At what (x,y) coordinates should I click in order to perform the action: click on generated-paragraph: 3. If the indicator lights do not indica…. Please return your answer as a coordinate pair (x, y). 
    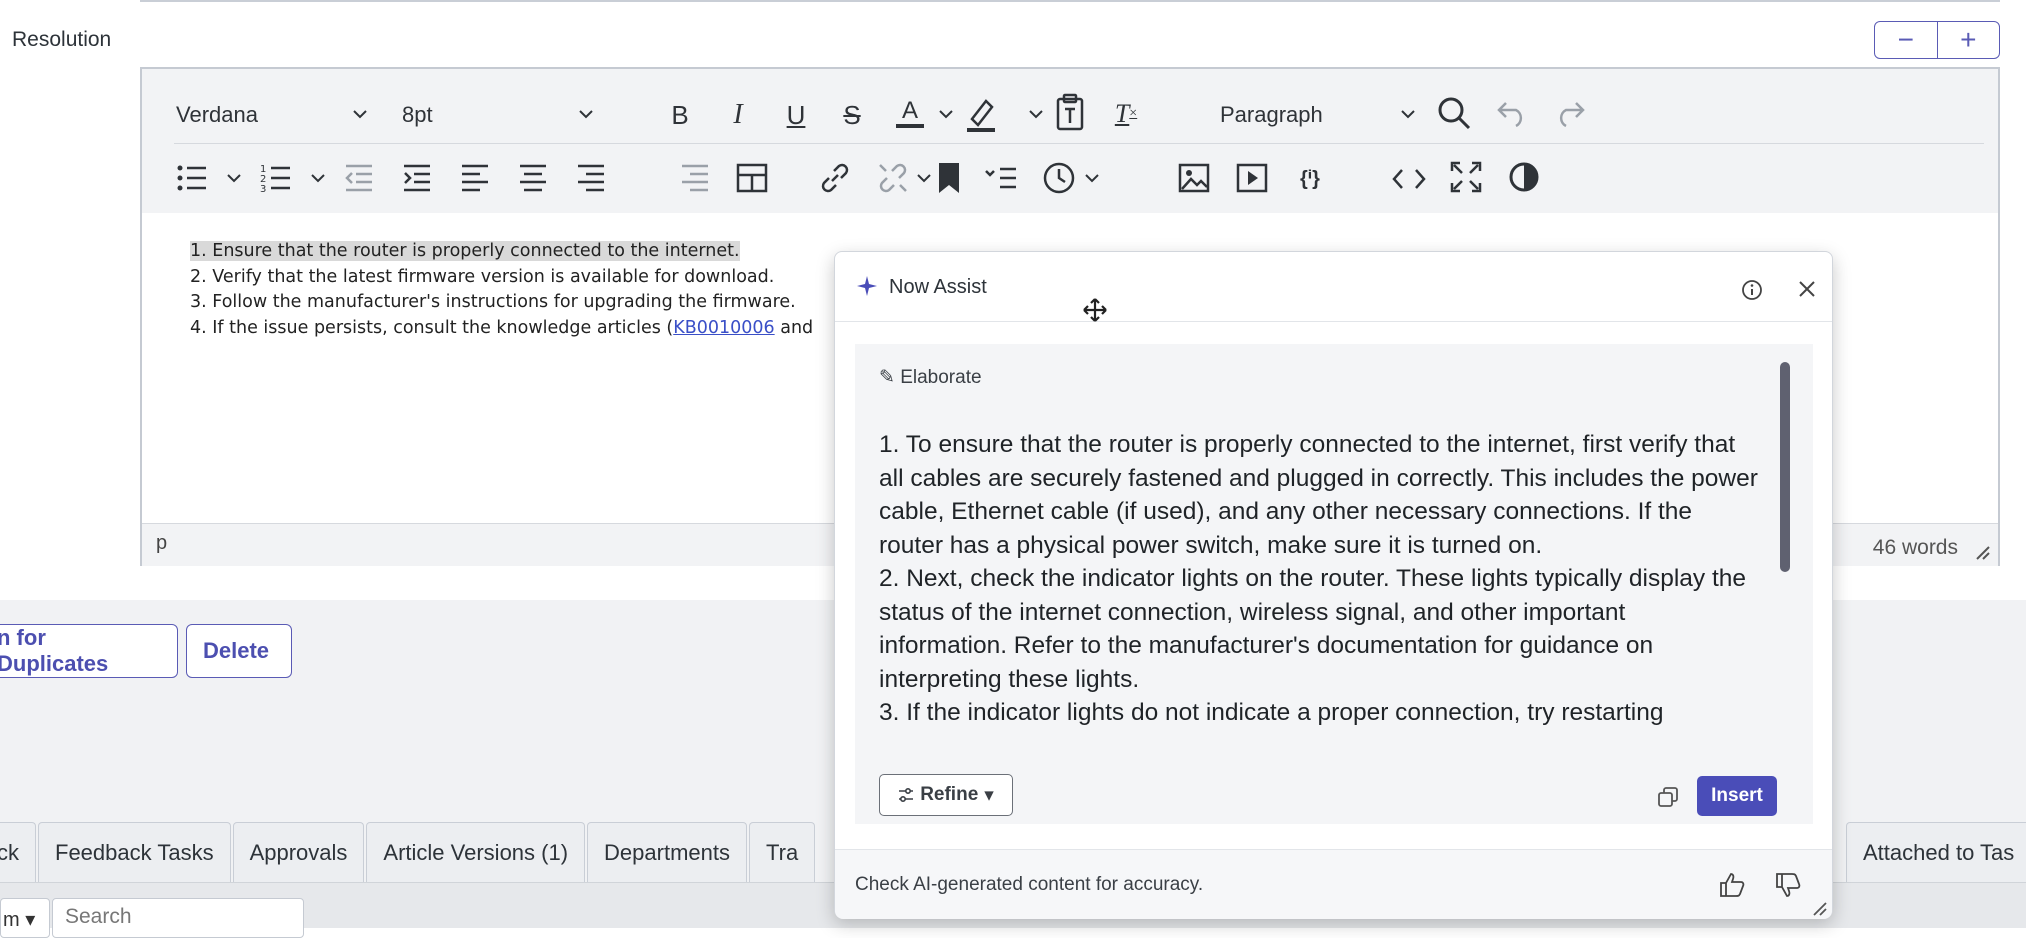
    Looking at the image, I should click on (1271, 712).